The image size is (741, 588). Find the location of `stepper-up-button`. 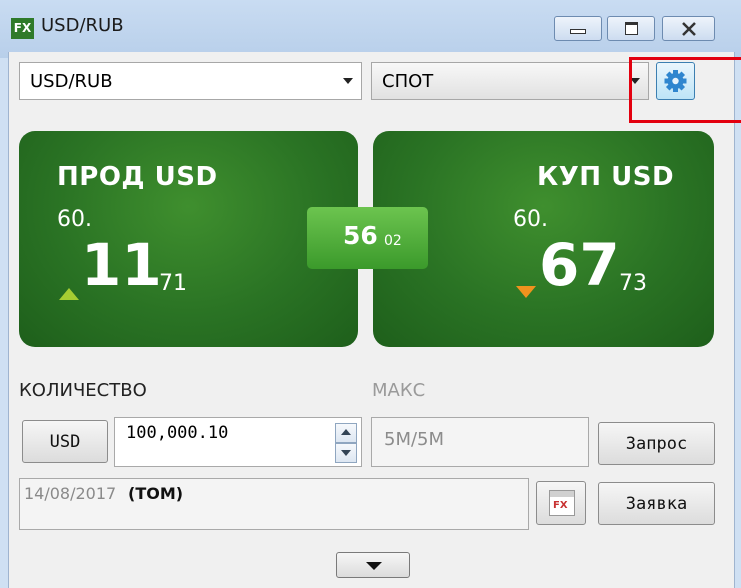

stepper-up-button is located at coordinates (346, 433).